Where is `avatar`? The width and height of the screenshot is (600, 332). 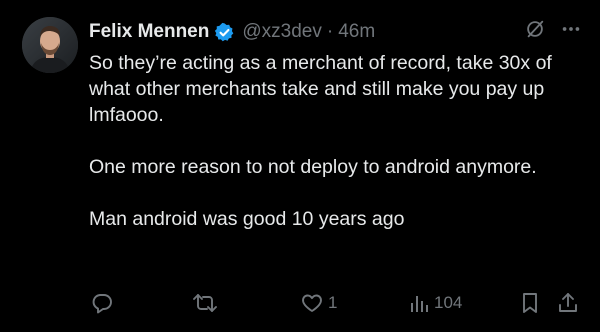
avatar is located at coordinates (50, 45).